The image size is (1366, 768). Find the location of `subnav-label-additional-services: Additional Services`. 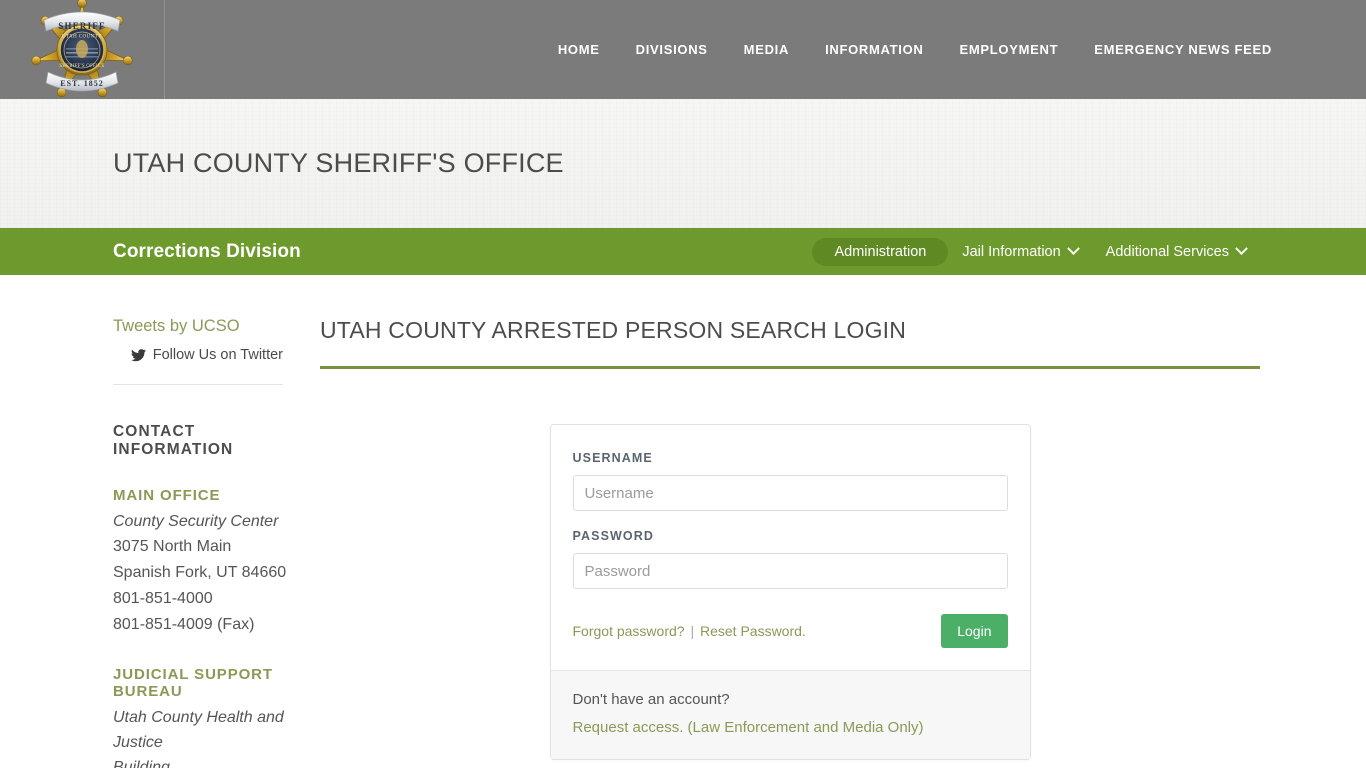

subnav-label-additional-services: Additional Services is located at coordinates (1167, 251).